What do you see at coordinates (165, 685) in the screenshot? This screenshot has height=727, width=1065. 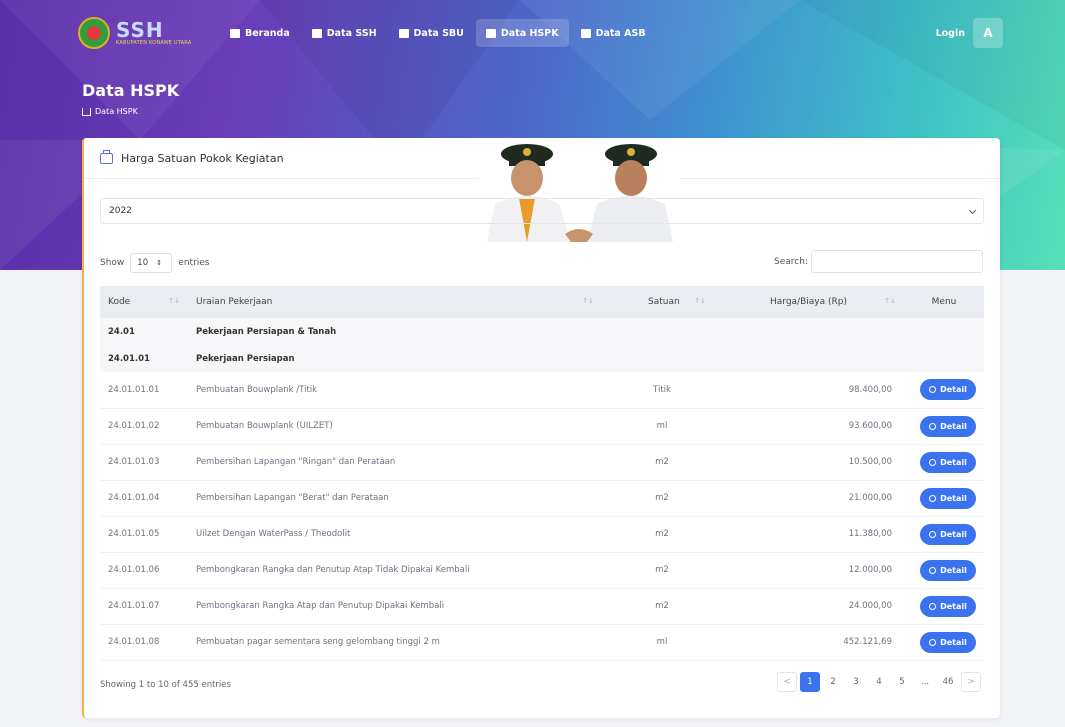 I see `table-info: Showing 1 to 10 of 455 entries` at bounding box center [165, 685].